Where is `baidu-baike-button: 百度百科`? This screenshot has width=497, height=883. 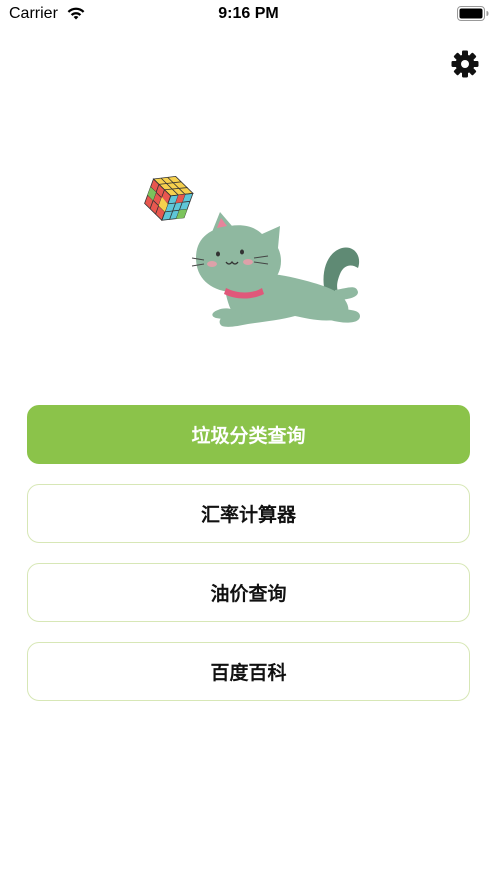 baidu-baike-button: 百度百科 is located at coordinates (248, 671).